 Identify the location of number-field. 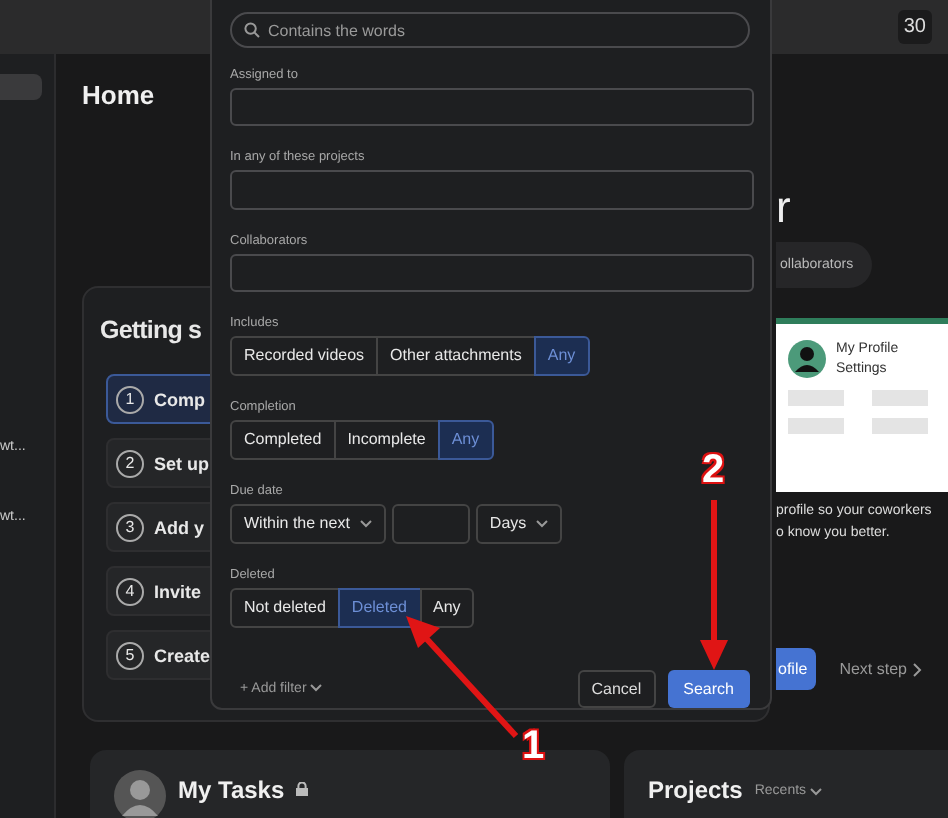
(430, 523).